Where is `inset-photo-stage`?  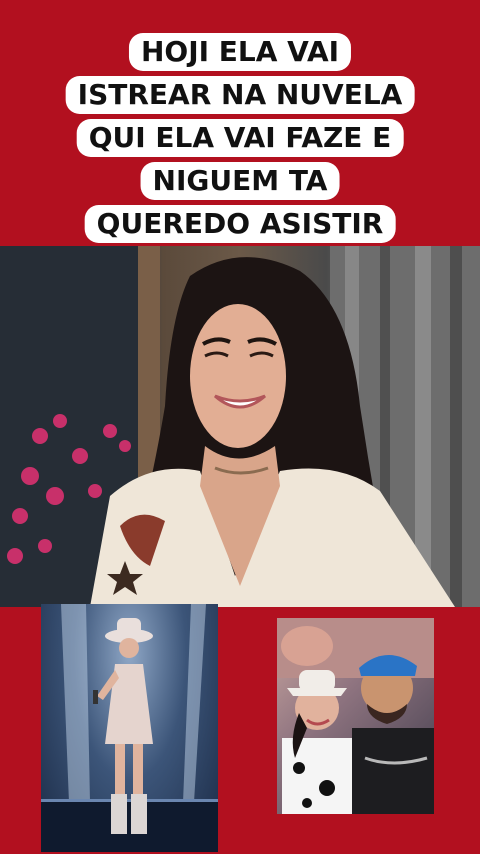 inset-photo-stage is located at coordinates (129, 728).